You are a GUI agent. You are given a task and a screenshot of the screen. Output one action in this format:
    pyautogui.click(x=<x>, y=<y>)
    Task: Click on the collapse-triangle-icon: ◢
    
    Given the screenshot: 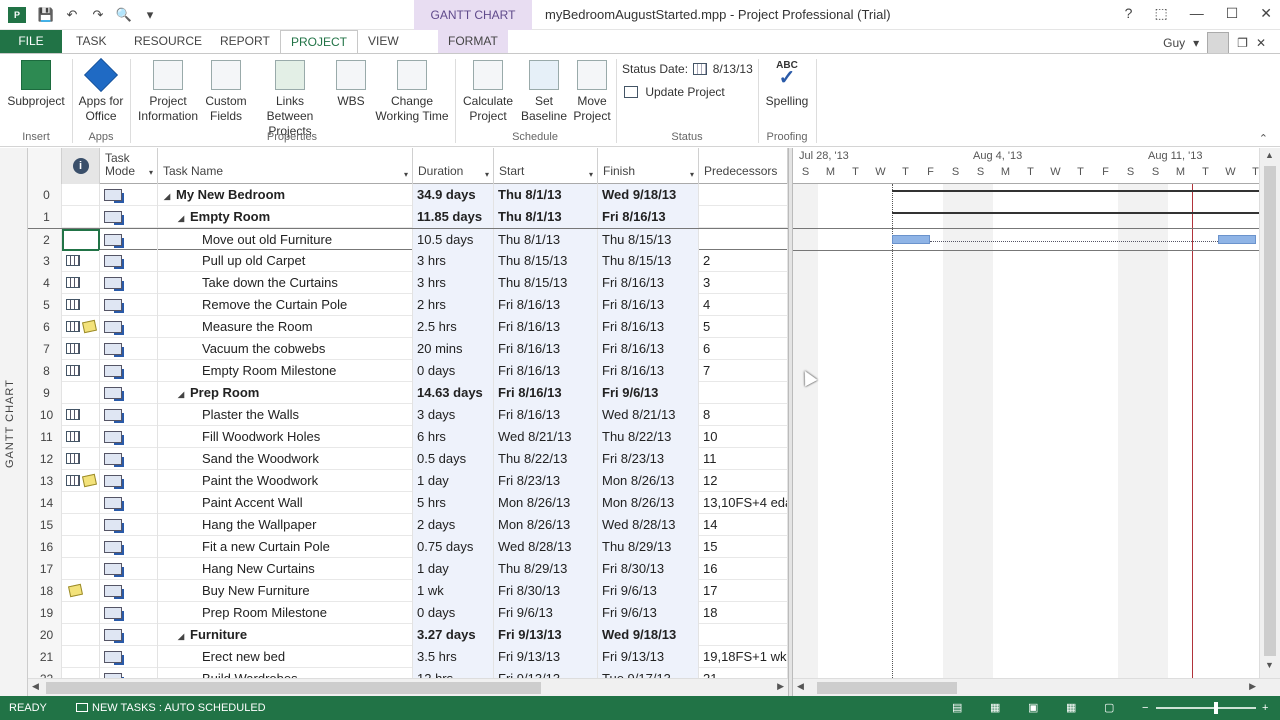 What is the action you would take?
    pyautogui.click(x=184, y=636)
    